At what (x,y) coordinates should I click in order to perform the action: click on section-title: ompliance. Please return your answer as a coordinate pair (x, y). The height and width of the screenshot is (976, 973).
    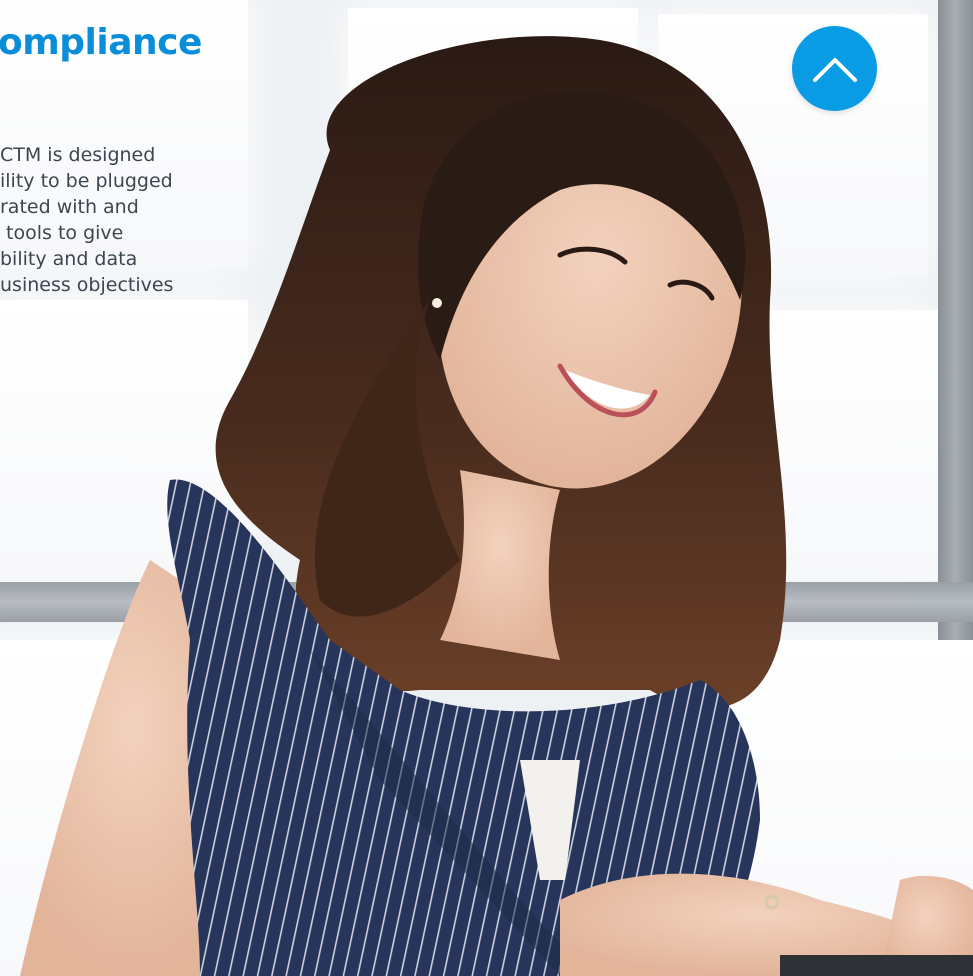
    Looking at the image, I should click on (101, 42).